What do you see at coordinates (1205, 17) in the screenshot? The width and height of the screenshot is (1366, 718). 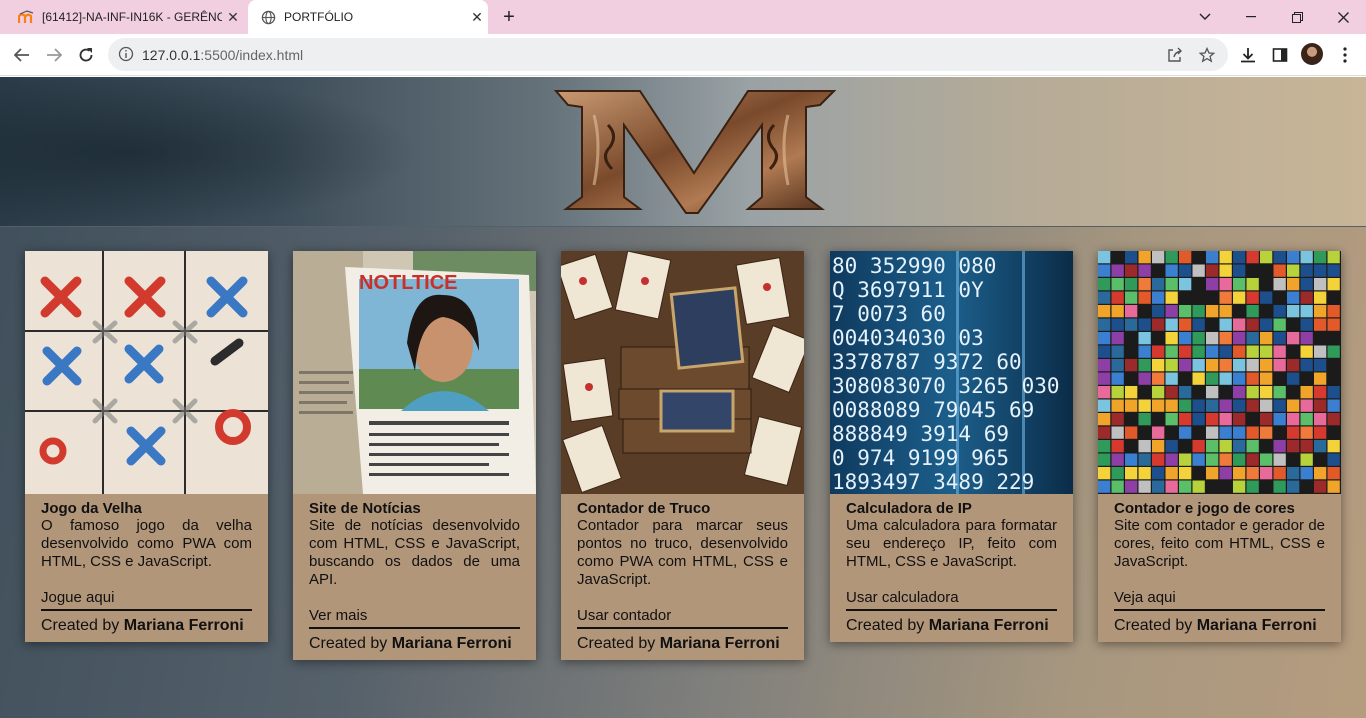 I see `tab-search-icon` at bounding box center [1205, 17].